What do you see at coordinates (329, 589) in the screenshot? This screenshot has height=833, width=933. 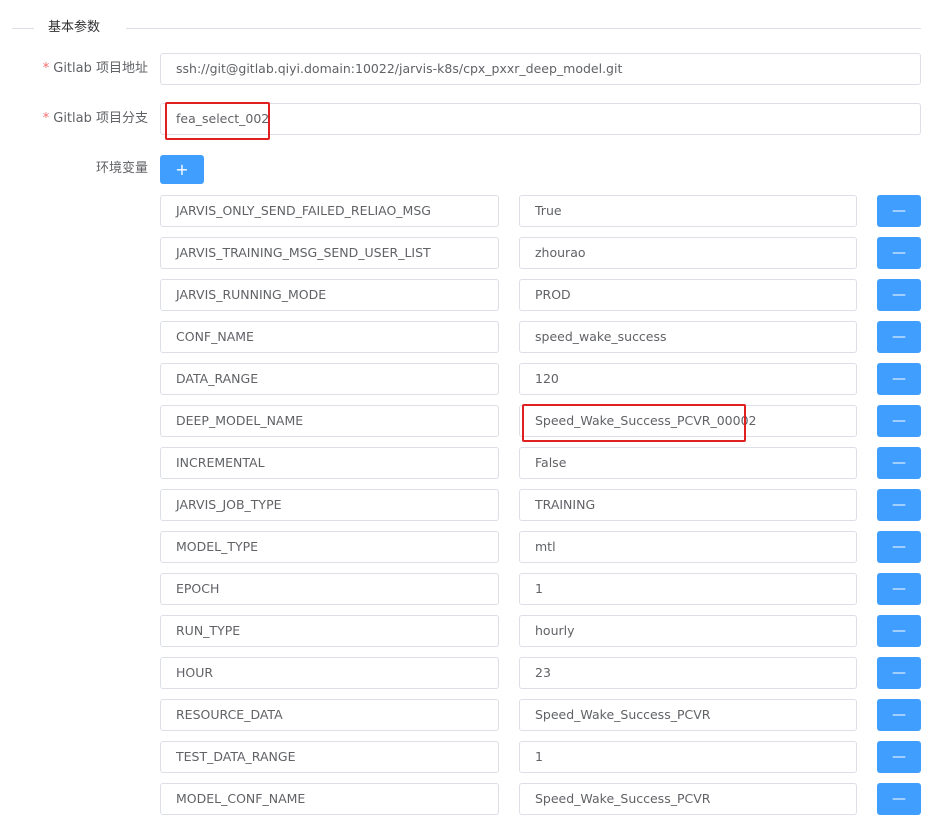 I see `env-var-key-input: EPOCH` at bounding box center [329, 589].